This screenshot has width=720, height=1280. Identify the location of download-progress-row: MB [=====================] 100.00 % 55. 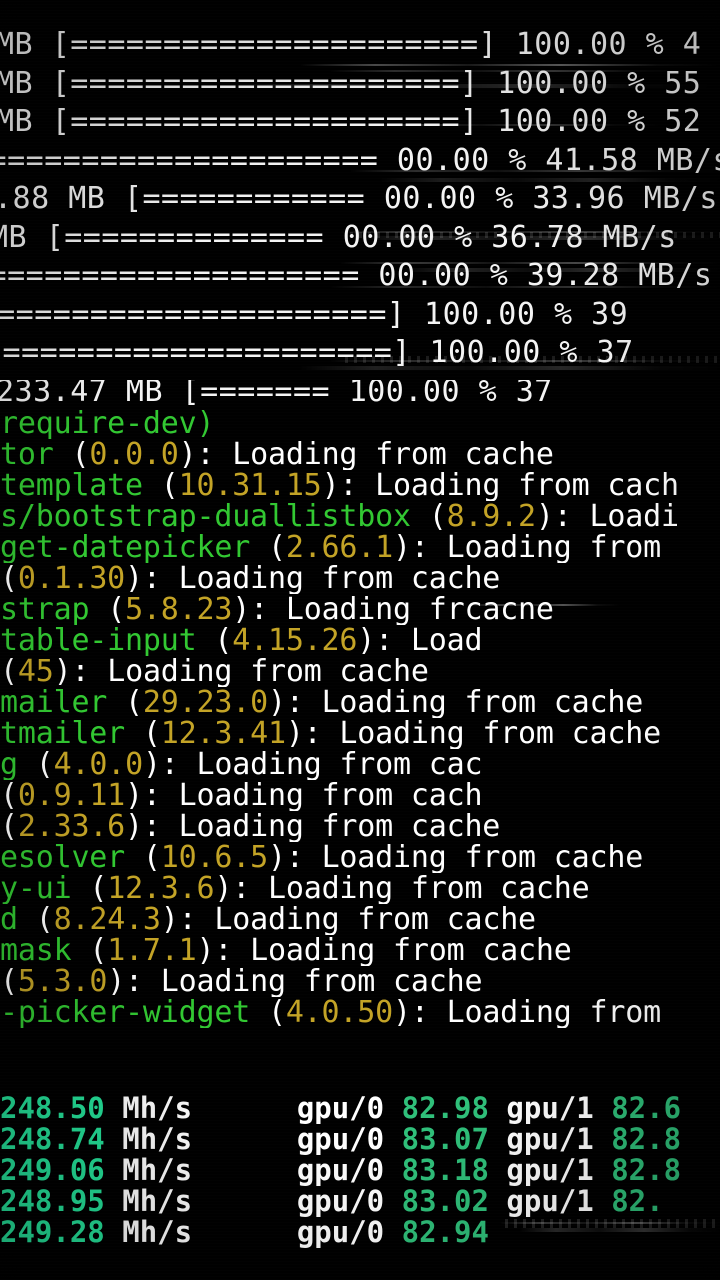
(360, 84).